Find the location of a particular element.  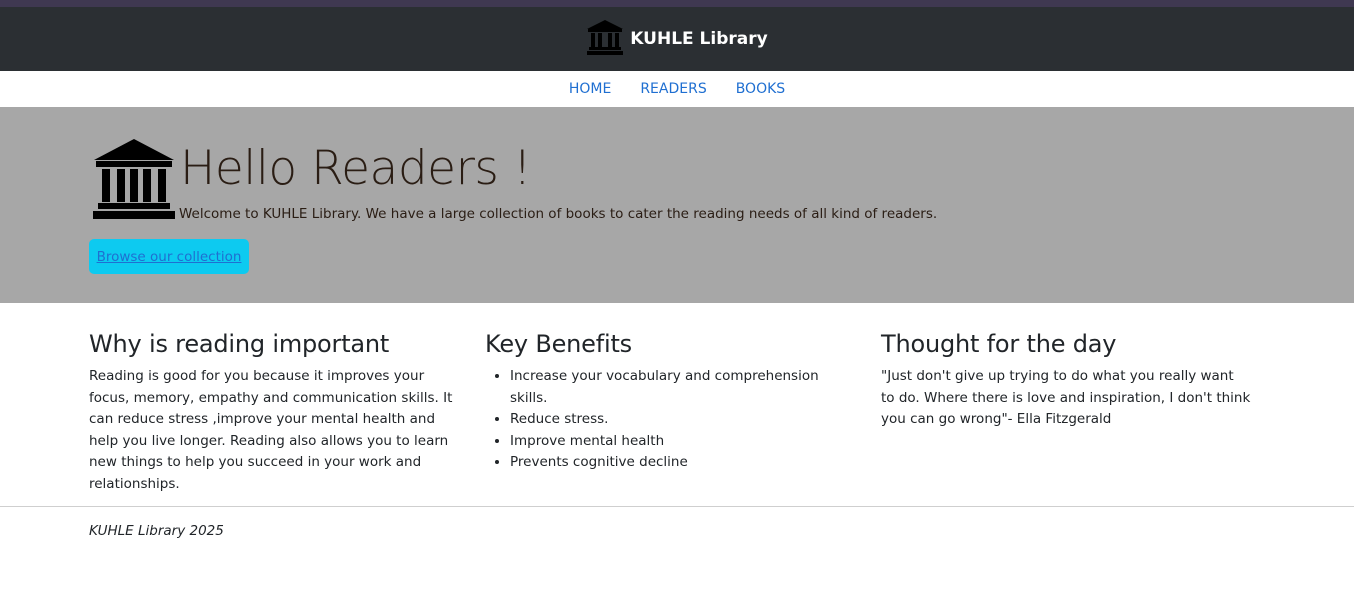

brand: KUHLE Library is located at coordinates (677, 39).